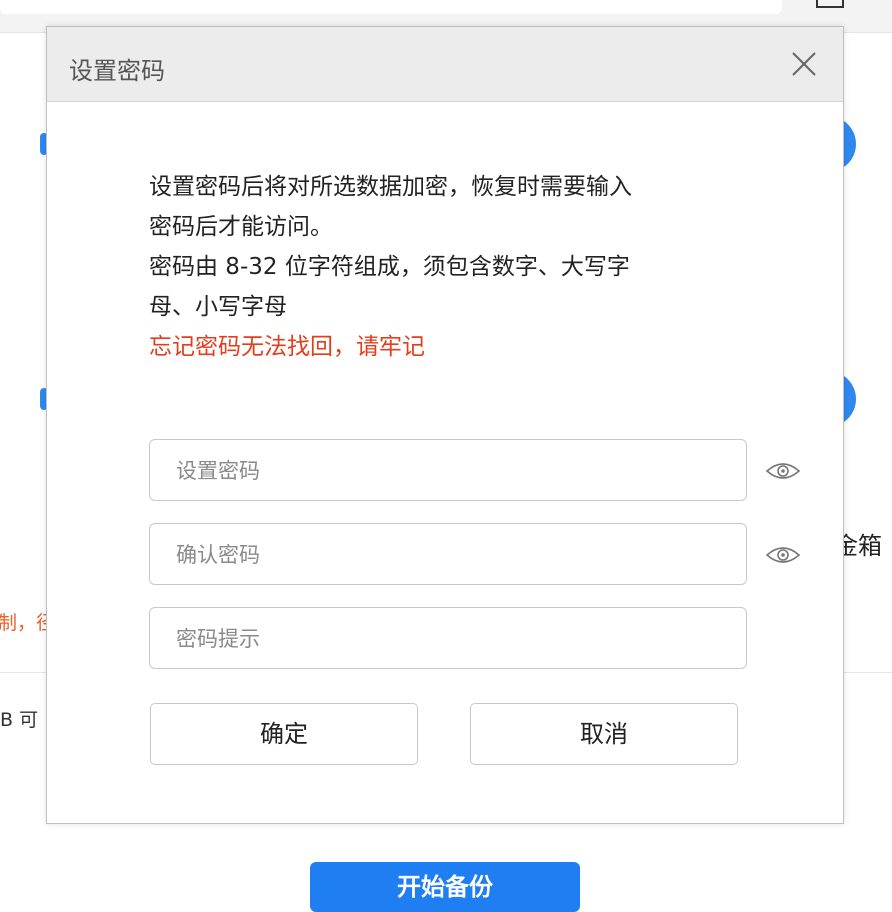 Image resolution: width=892 pixels, height=912 pixels. Describe the element at coordinates (287, 347) in the screenshot. I see `warning-text: 忘记密码无法找回，请牢记` at that location.